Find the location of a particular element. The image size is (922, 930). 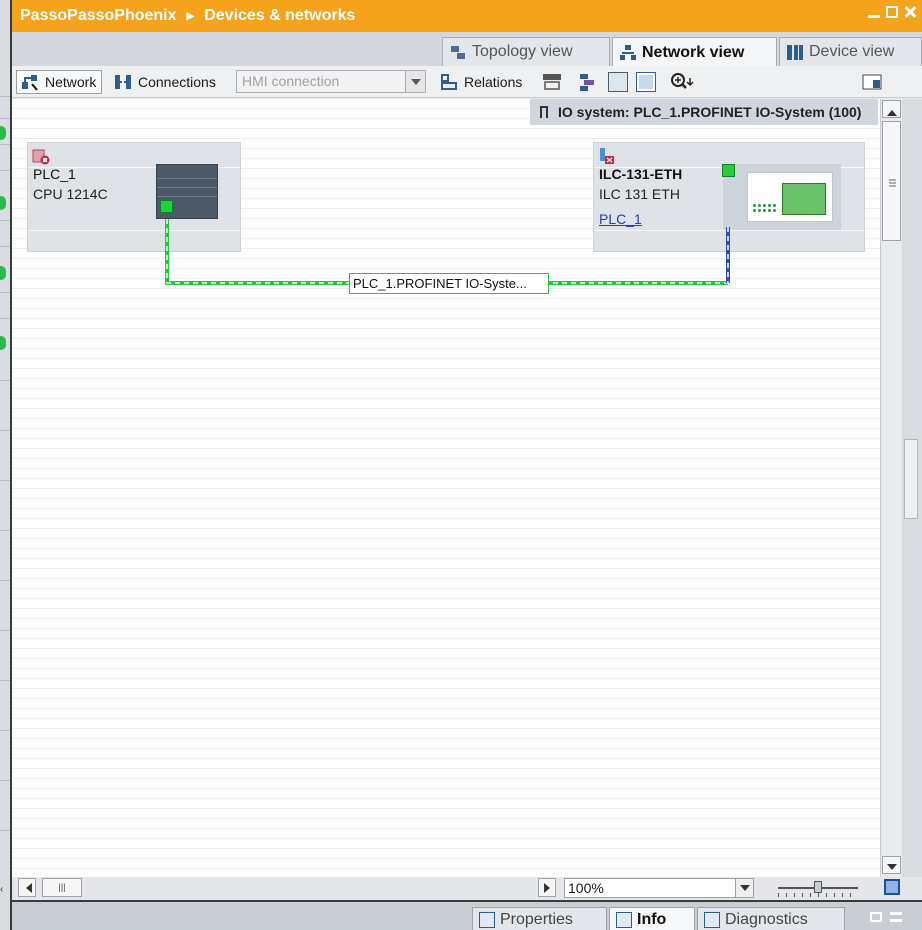

connections-icon is located at coordinates (123, 82).